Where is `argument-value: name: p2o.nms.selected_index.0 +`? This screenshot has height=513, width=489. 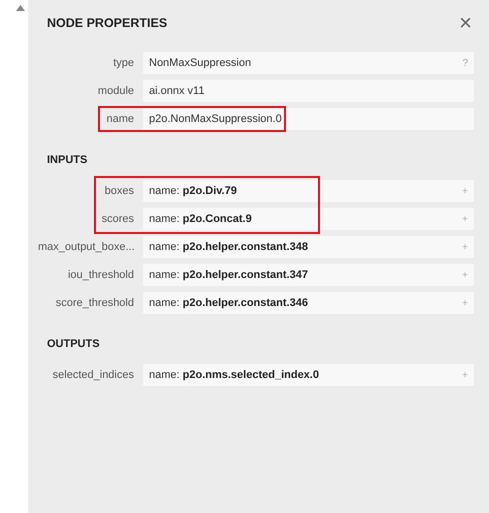
argument-value: name: p2o.nms.selected_index.0 + is located at coordinates (308, 375).